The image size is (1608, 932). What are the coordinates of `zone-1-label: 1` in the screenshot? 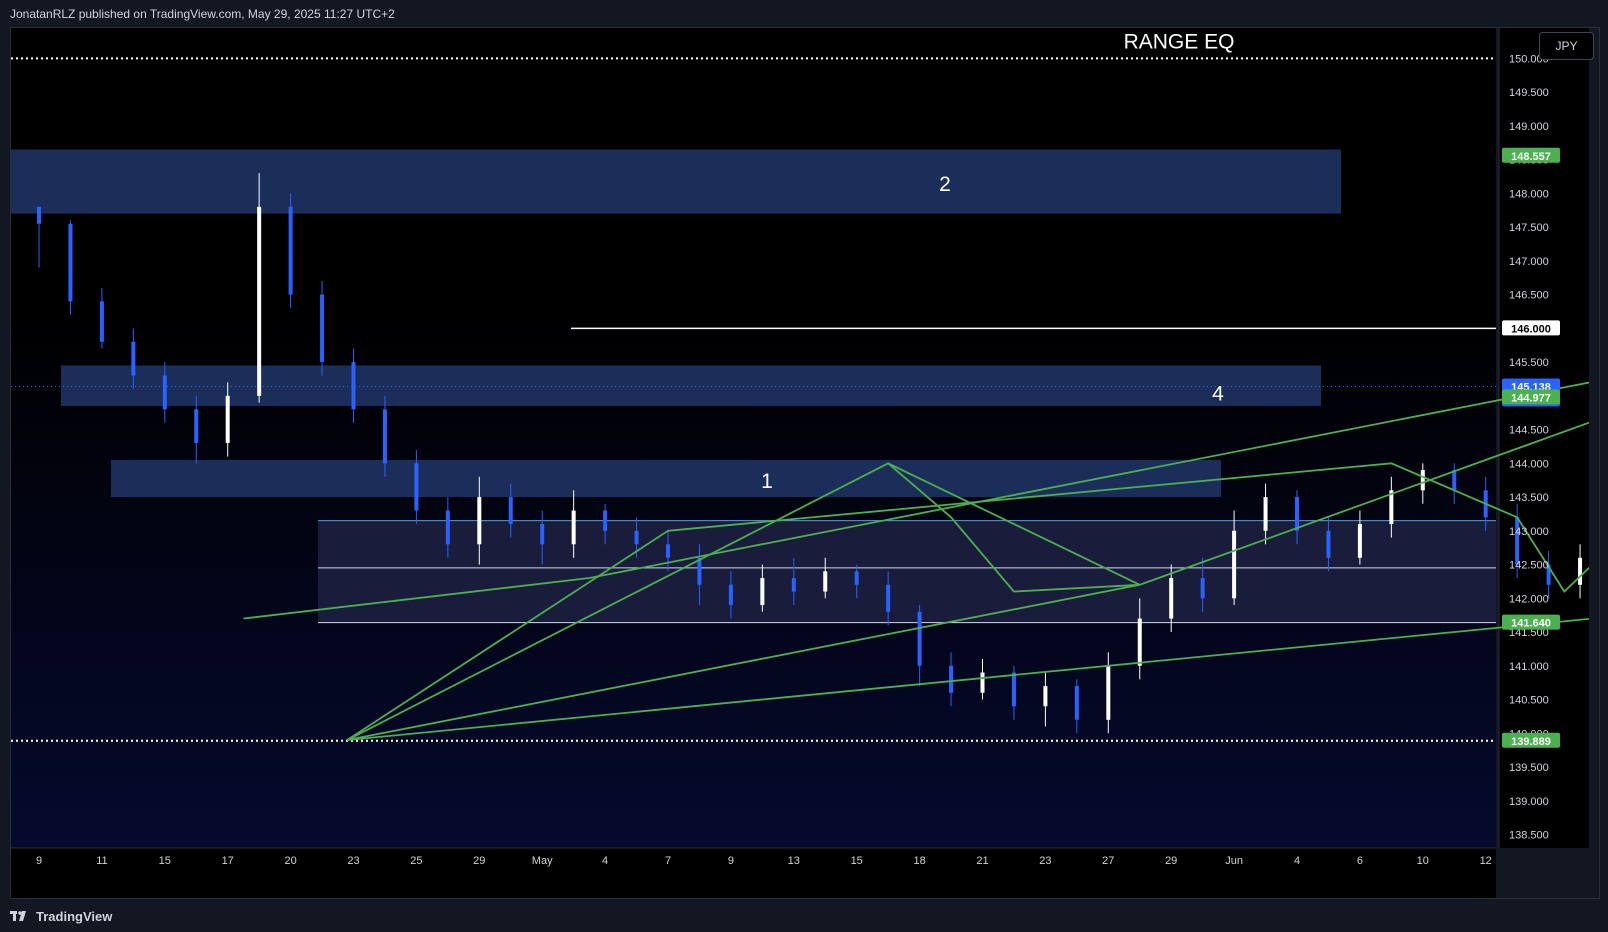 It's located at (767, 481).